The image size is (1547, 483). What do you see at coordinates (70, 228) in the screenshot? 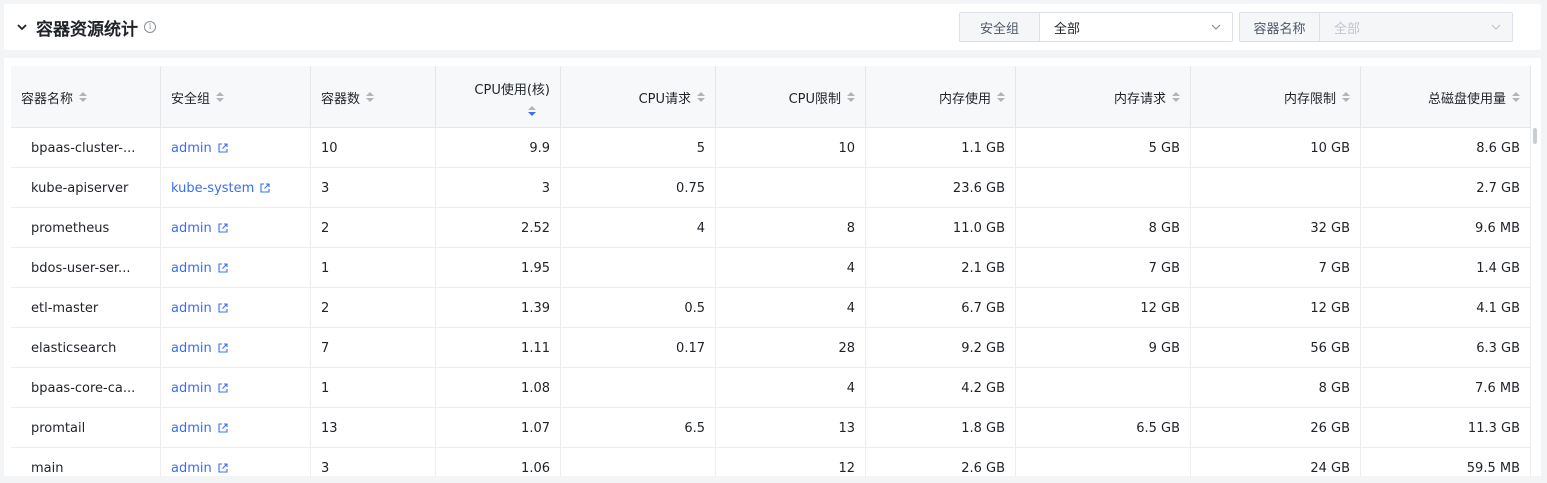
I see `cell-value: prometheus` at bounding box center [70, 228].